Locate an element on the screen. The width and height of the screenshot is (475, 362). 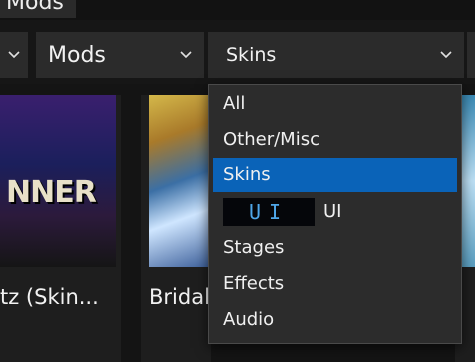
dropdown-item-effects: Effects is located at coordinates (335, 284).